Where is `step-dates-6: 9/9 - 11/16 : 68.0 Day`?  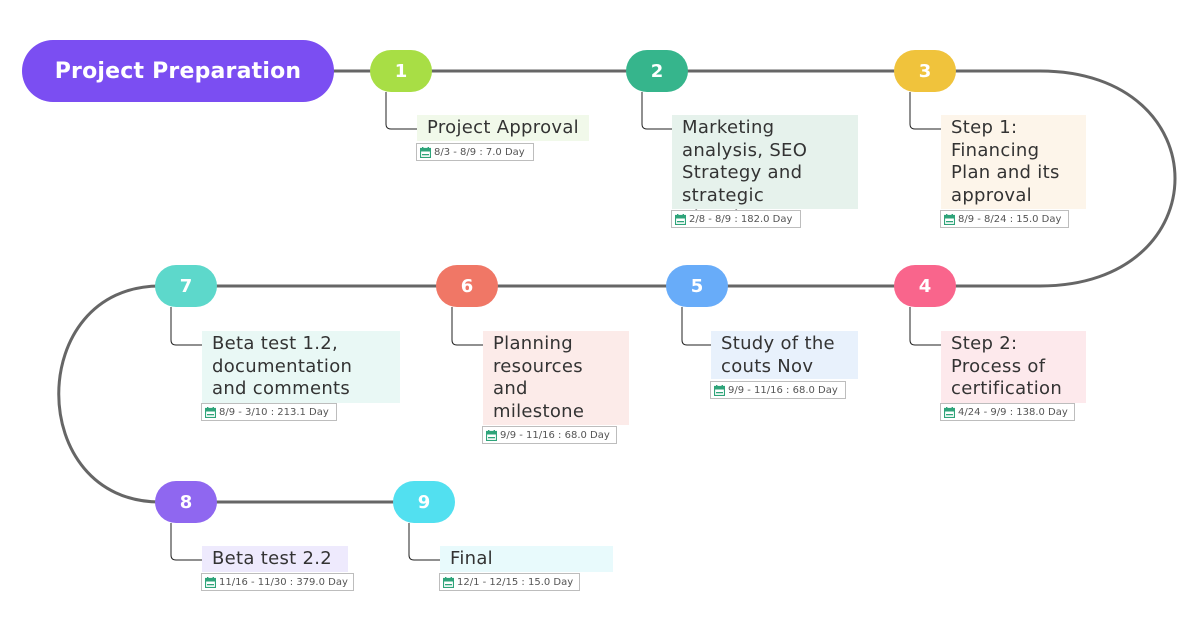 step-dates-6: 9/9 - 11/16 : 68.0 Day is located at coordinates (549, 435).